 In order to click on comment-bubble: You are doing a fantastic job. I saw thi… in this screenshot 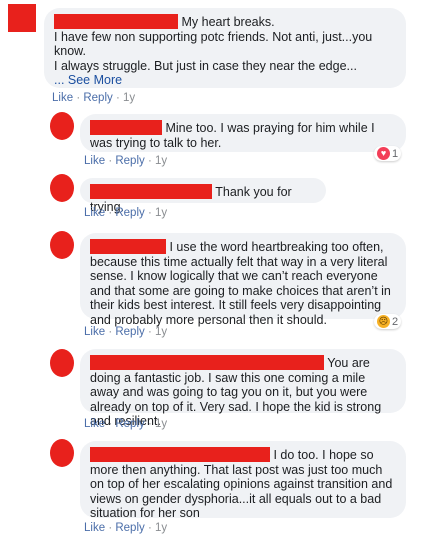, I will do `click(243, 388)`.